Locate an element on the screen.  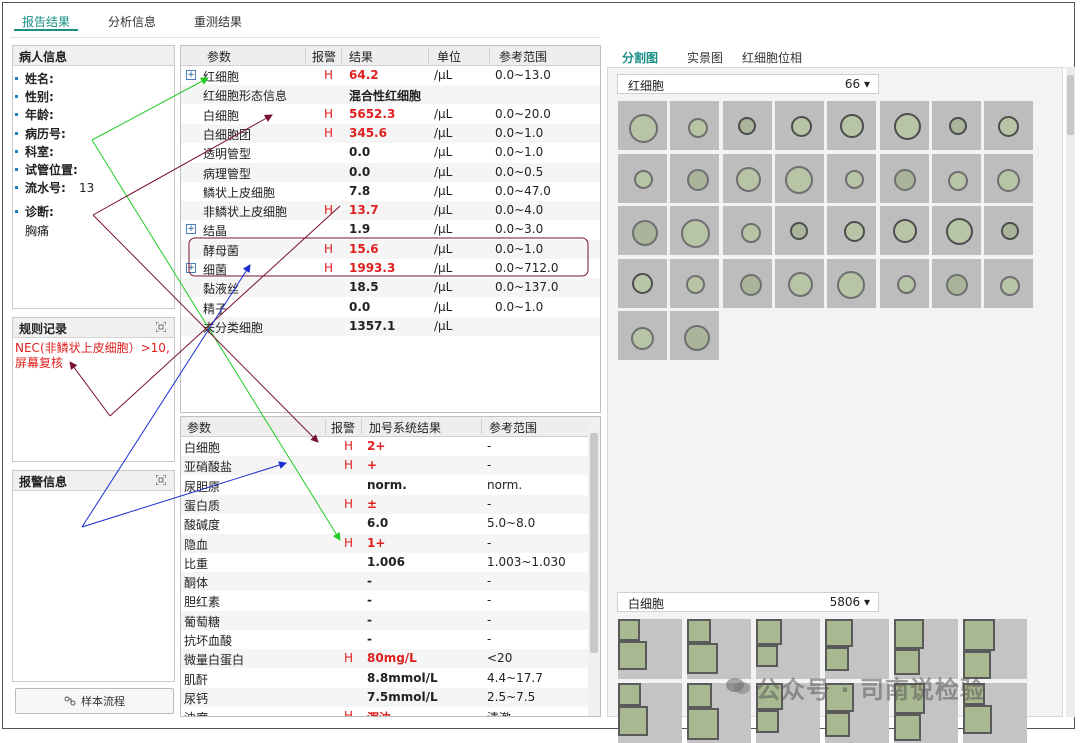
sediment-row: 透明管型 0.0/μL 0.0~1.0 is located at coordinates (390, 152).